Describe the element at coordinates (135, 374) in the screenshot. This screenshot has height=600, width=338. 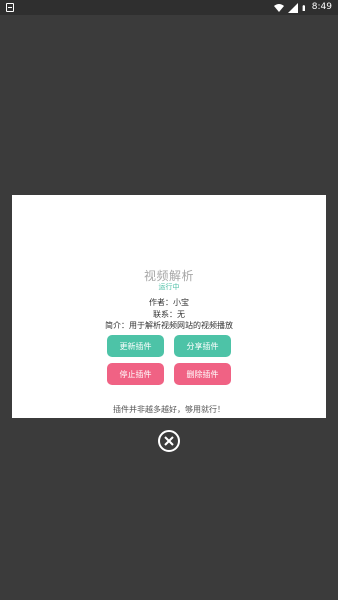
I see `stop-plugin-button: 停止插件` at that location.